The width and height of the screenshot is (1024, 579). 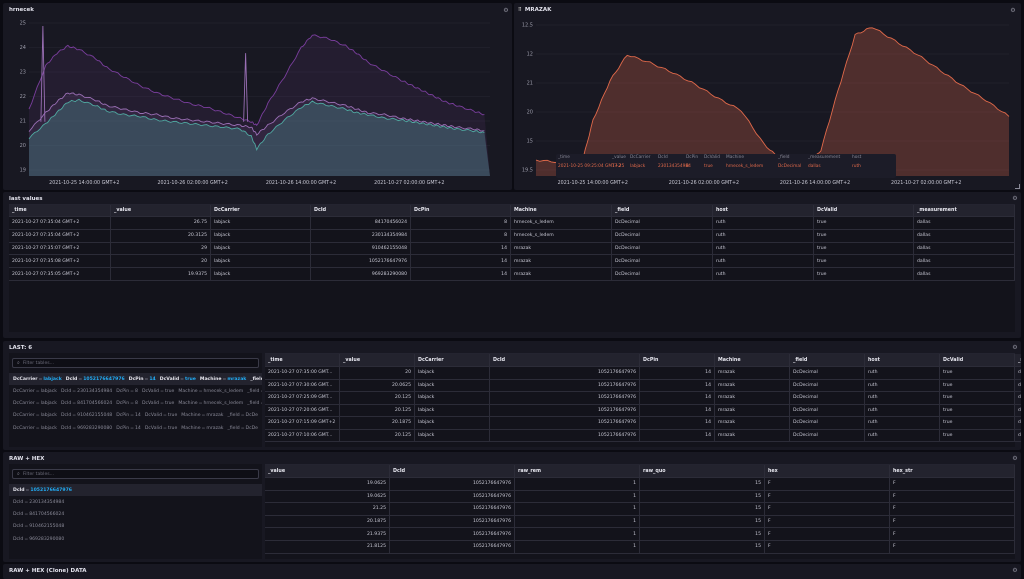 What do you see at coordinates (677, 435) in the screenshot?
I see `table-cell: 14` at bounding box center [677, 435].